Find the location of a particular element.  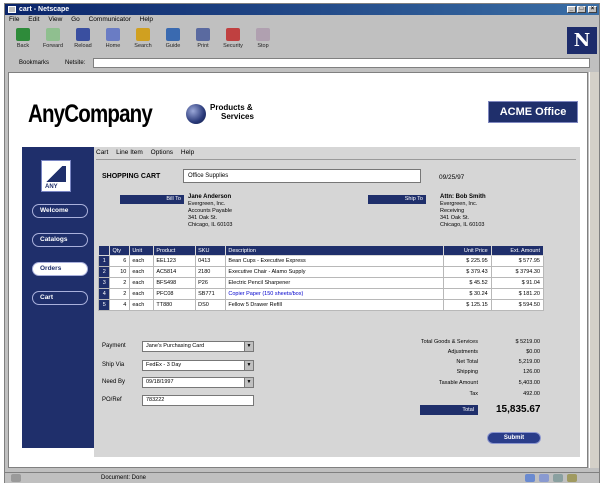

nav-catalogs-button: Catalogs is located at coordinates (60, 240).